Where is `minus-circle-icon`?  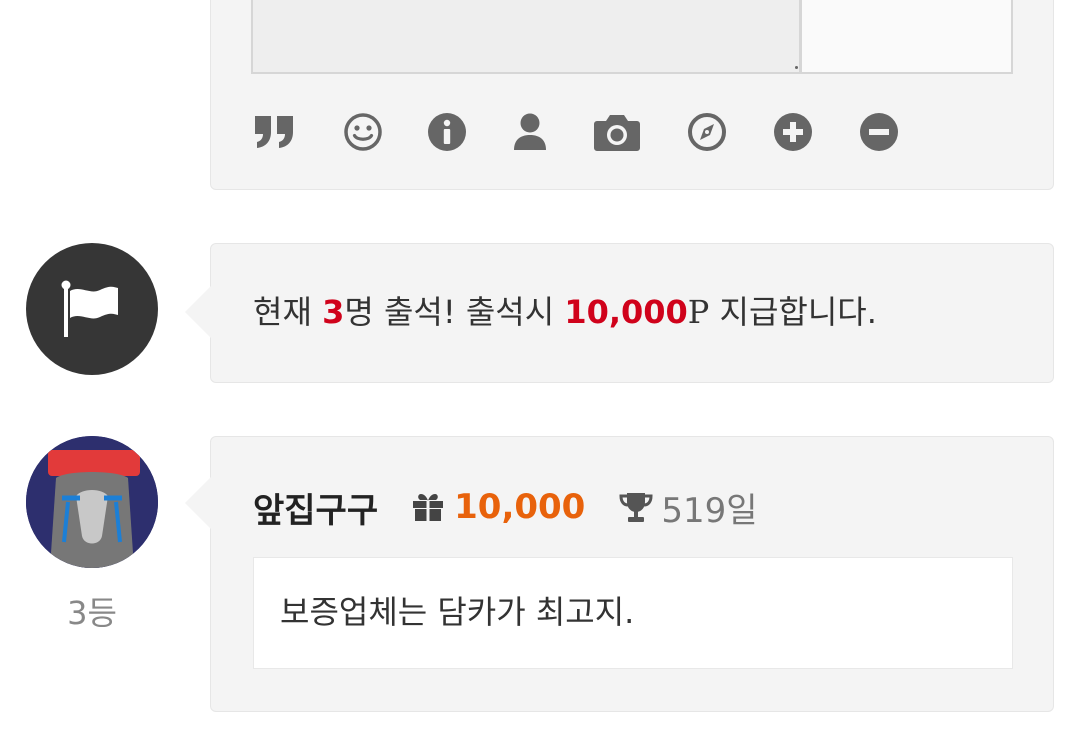
minus-circle-icon is located at coordinates (879, 132).